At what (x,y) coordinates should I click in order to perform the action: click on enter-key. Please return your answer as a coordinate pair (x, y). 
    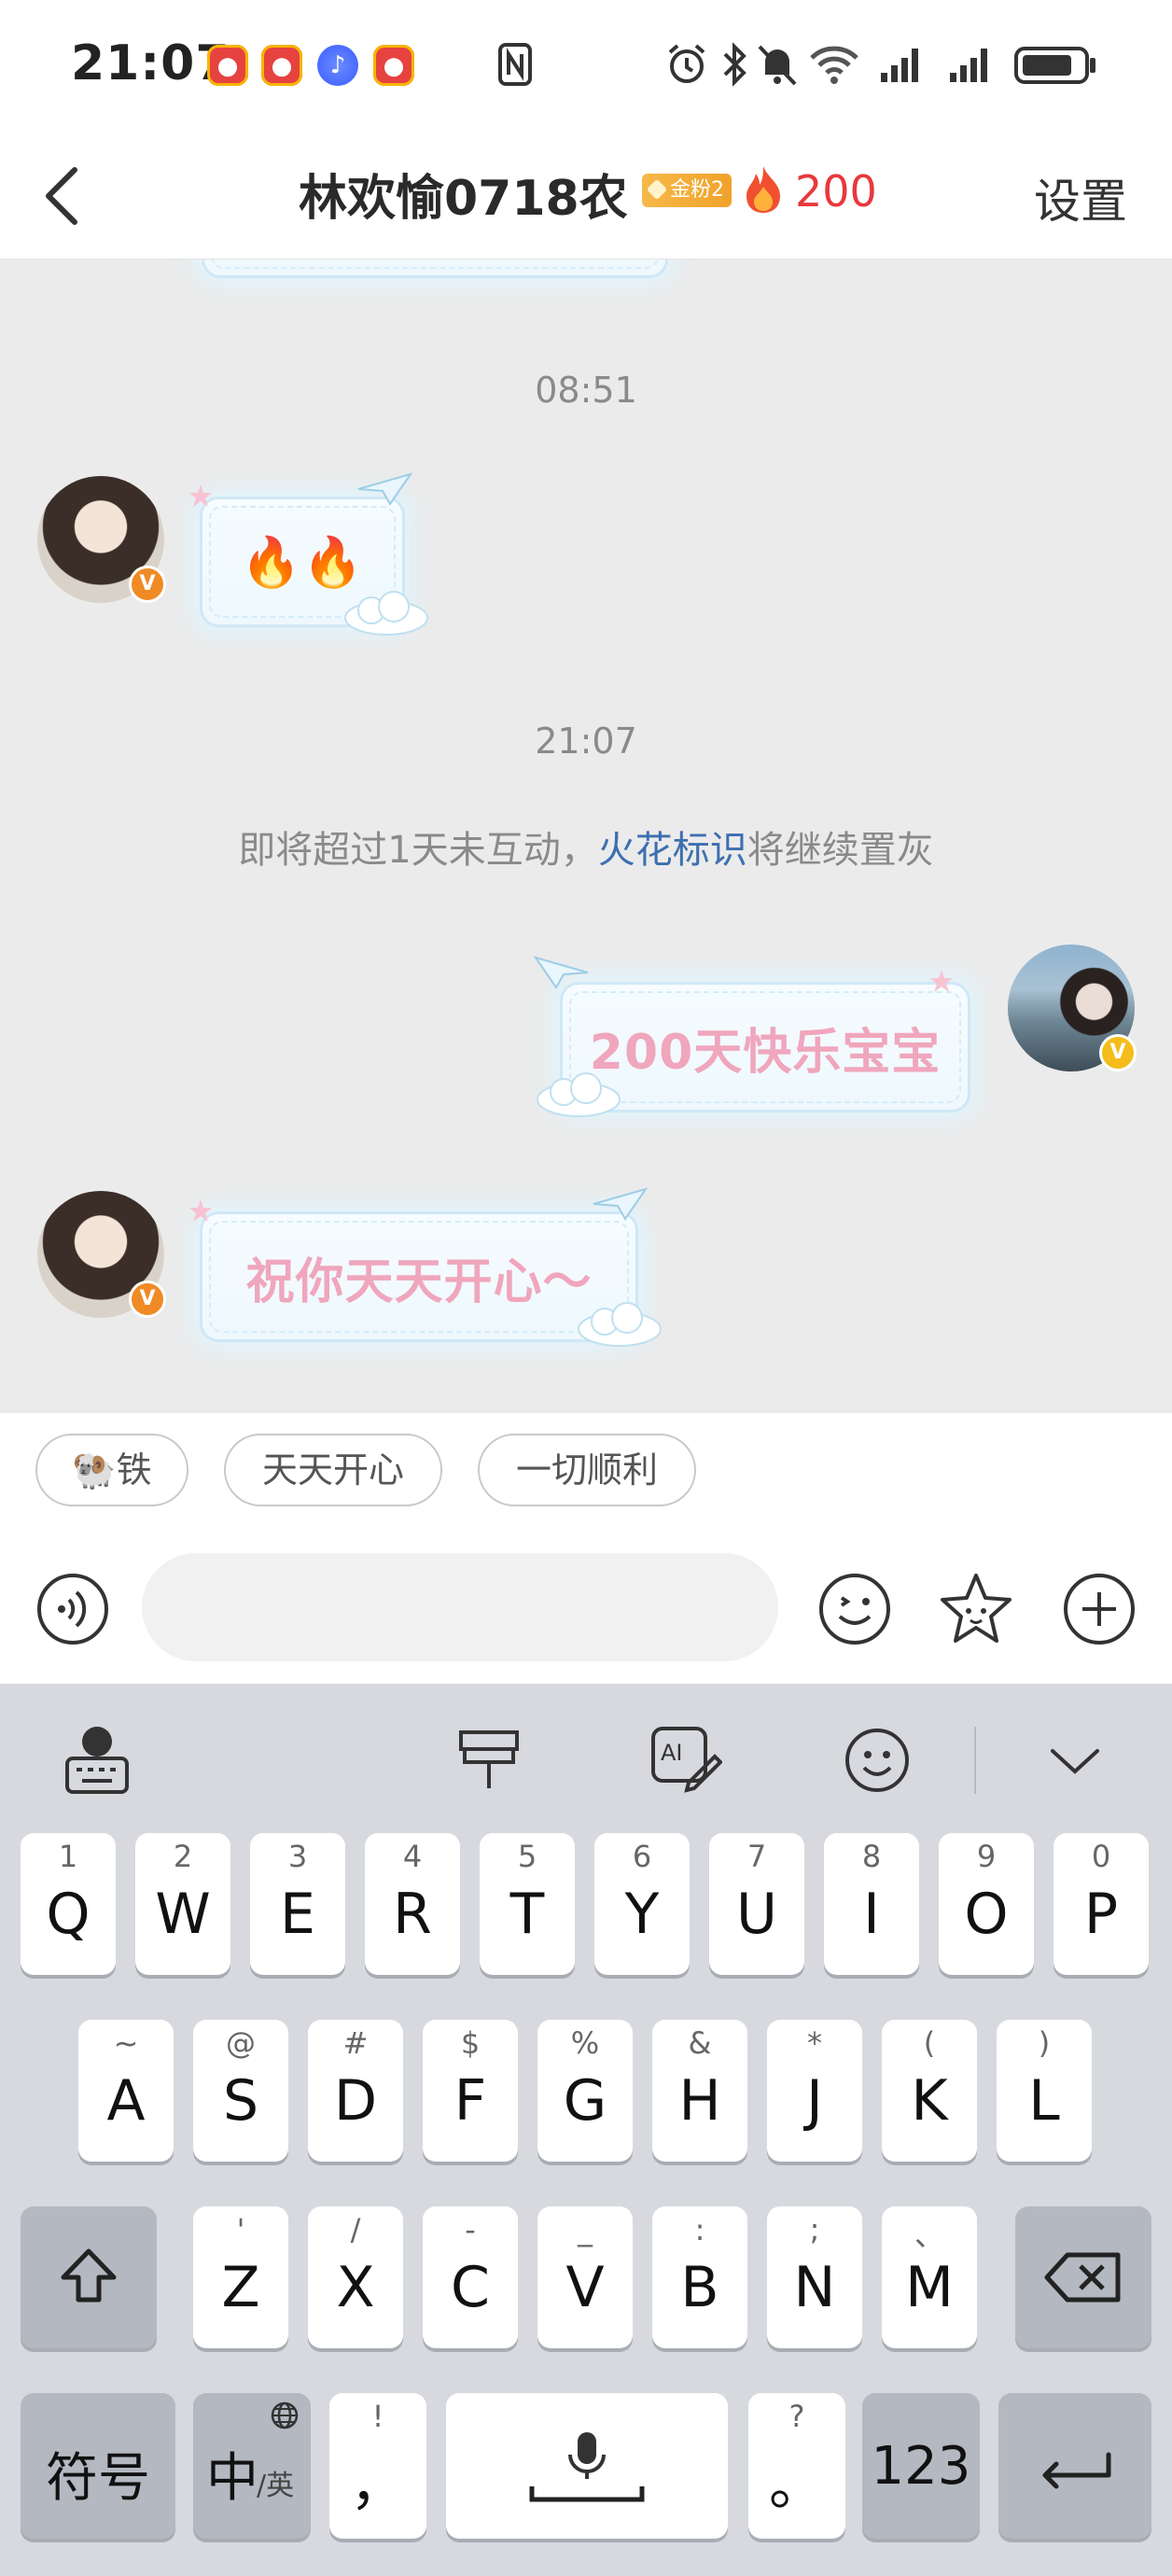
    Looking at the image, I should click on (1074, 2466).